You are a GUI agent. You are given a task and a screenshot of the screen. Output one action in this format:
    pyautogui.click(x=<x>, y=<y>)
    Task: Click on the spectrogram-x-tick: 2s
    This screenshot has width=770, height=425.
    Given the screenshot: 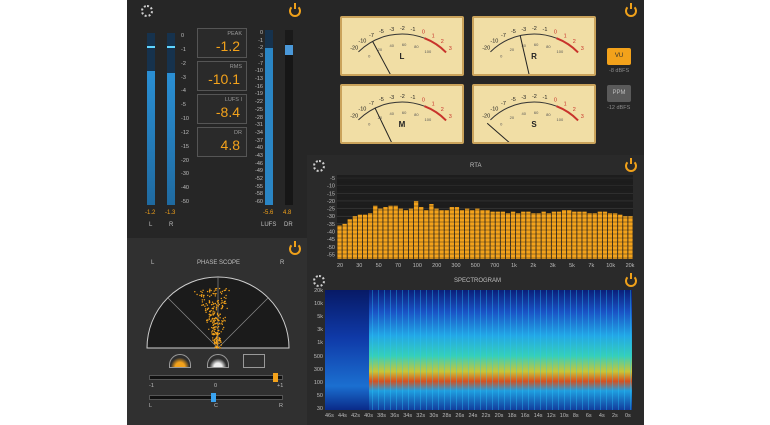 What is the action you would take?
    pyautogui.click(x=614, y=416)
    